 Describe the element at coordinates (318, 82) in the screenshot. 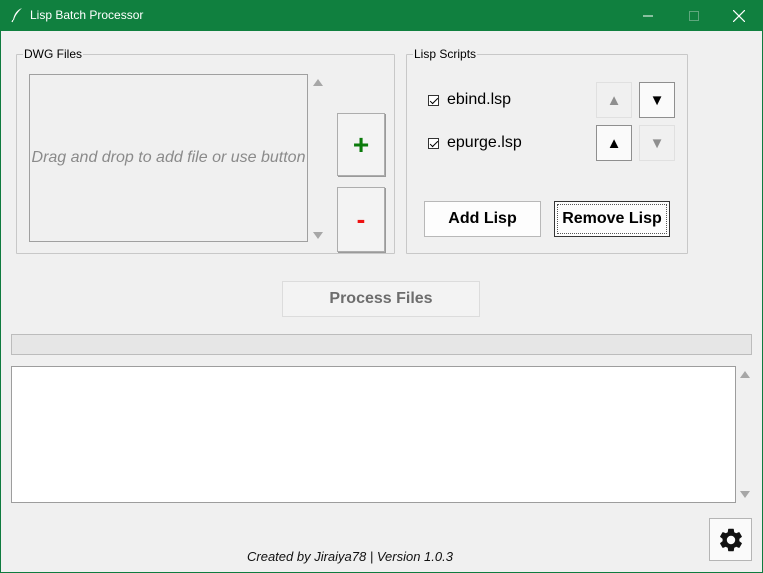

I see `dwg-scroll-up-icon` at that location.